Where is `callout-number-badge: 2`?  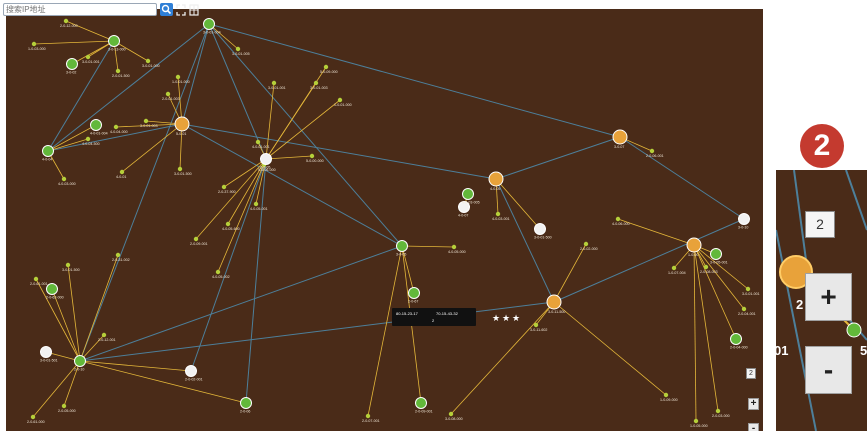 callout-number-badge: 2 is located at coordinates (822, 146).